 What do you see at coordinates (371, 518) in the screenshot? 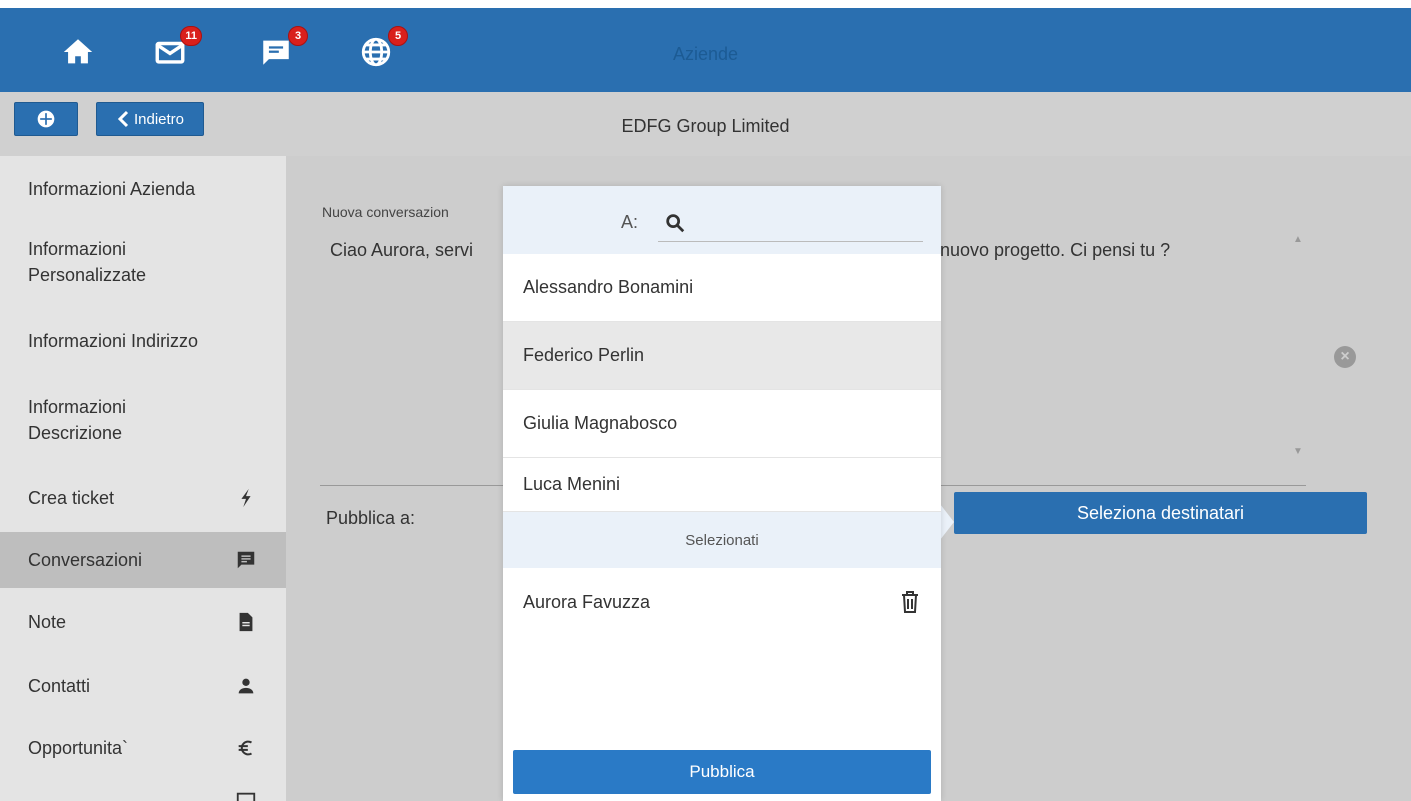
I see `publish-to-label: Pubblica a:` at bounding box center [371, 518].